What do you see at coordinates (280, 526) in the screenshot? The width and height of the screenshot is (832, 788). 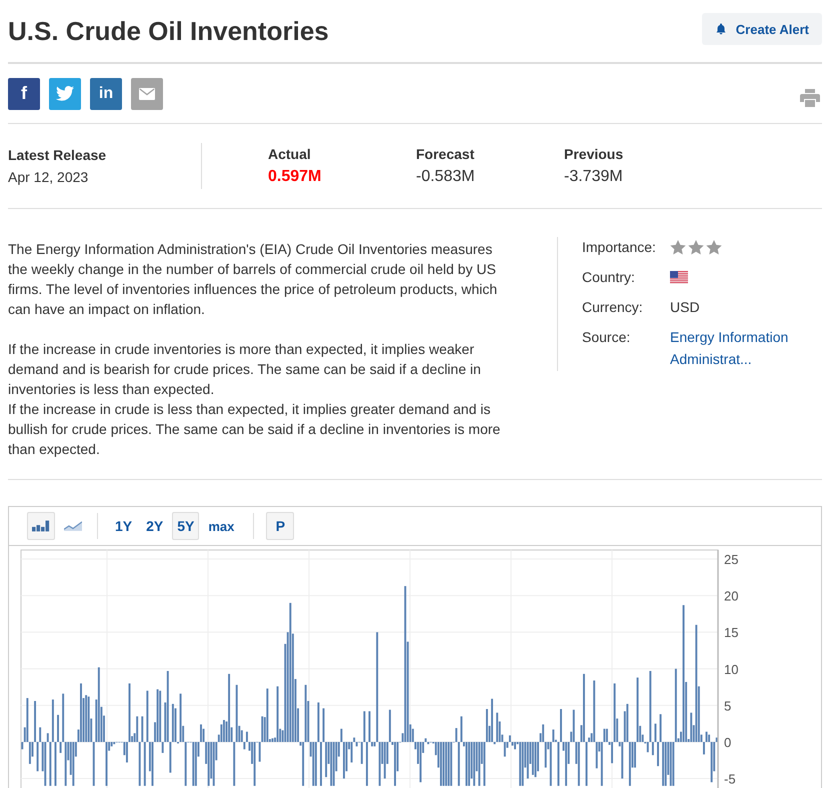 I see `p-button: P` at bounding box center [280, 526].